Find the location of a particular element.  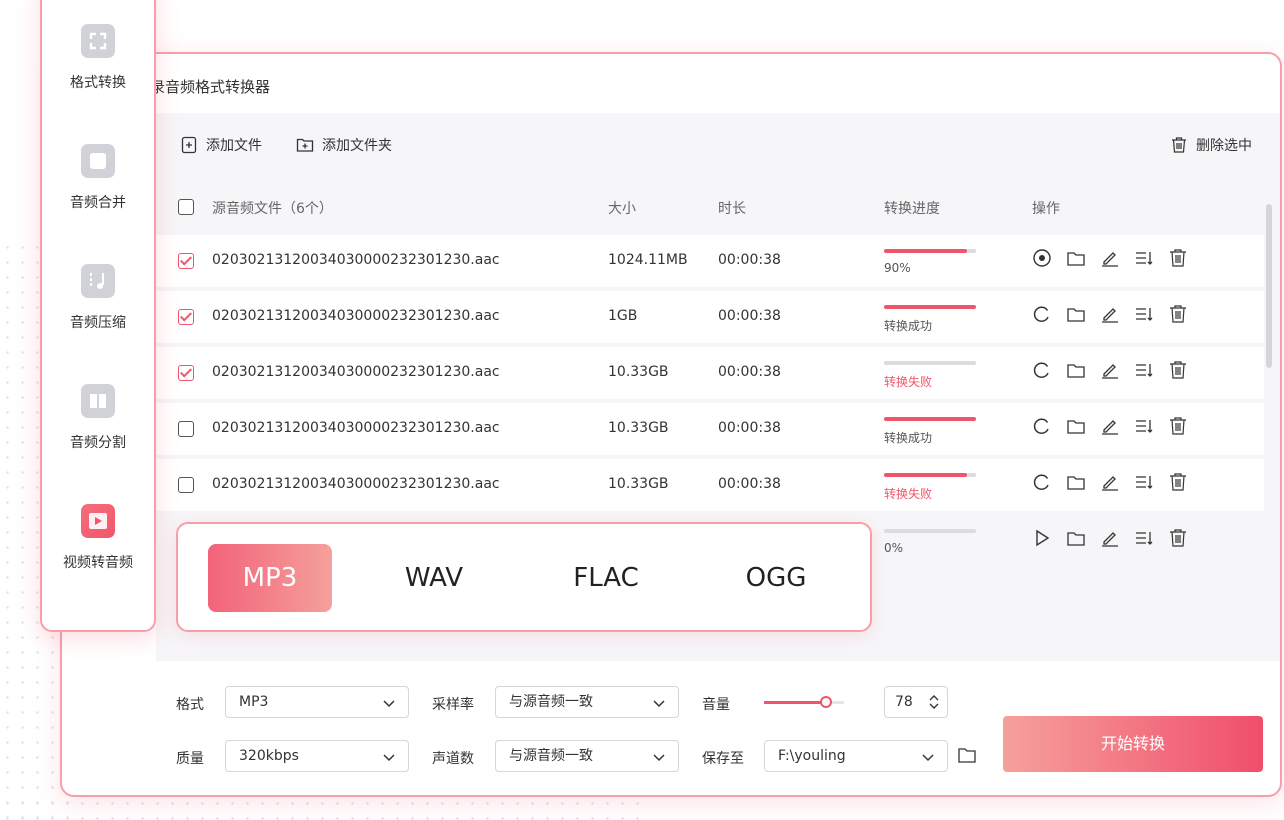

format-option-flac: FLAC is located at coordinates (606, 578).